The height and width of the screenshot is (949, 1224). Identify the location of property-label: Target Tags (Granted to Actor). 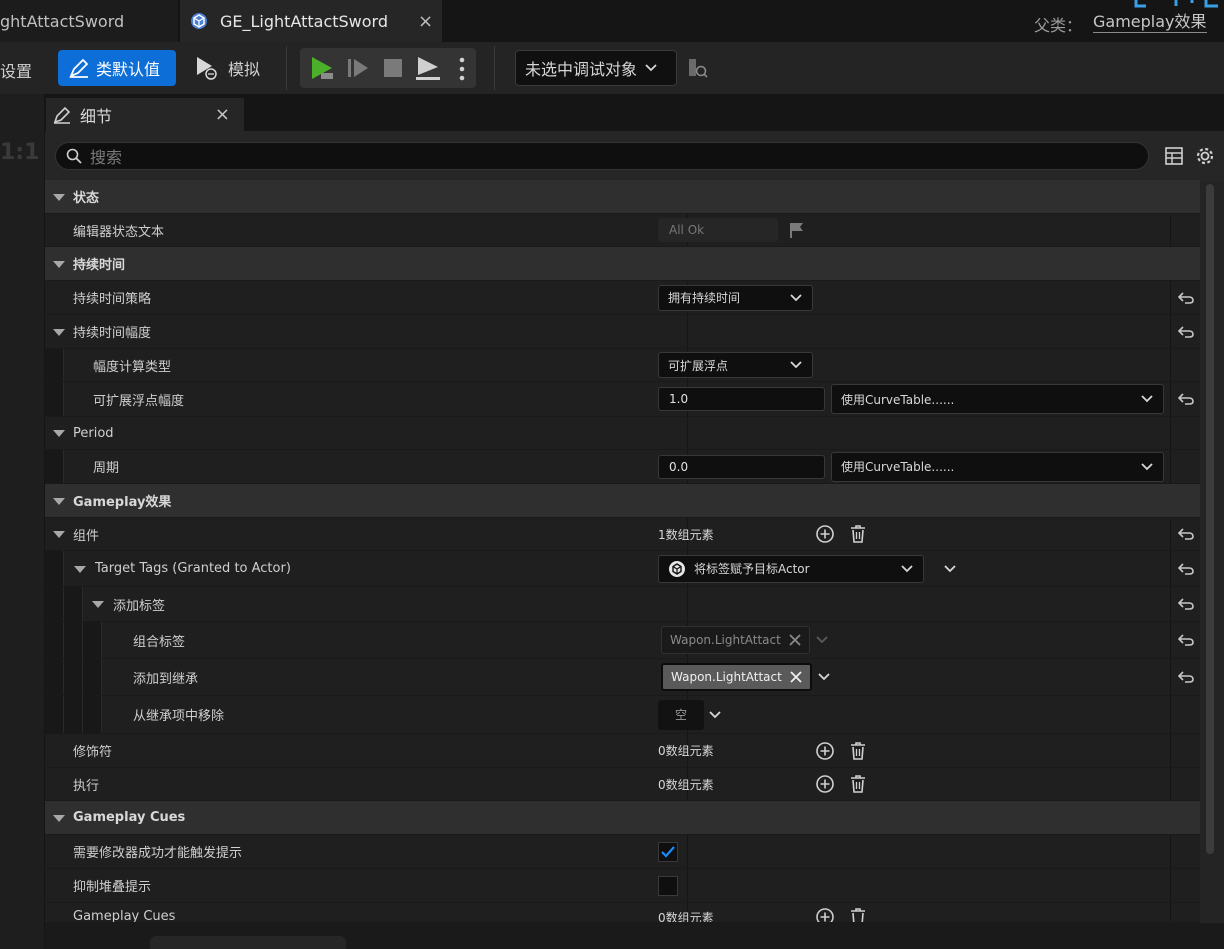
(193, 568).